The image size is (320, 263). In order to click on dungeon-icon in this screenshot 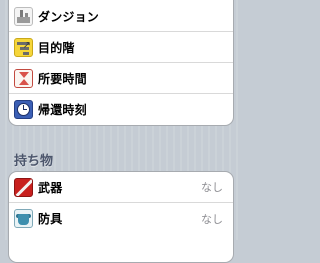, I will do `click(23, 16)`.